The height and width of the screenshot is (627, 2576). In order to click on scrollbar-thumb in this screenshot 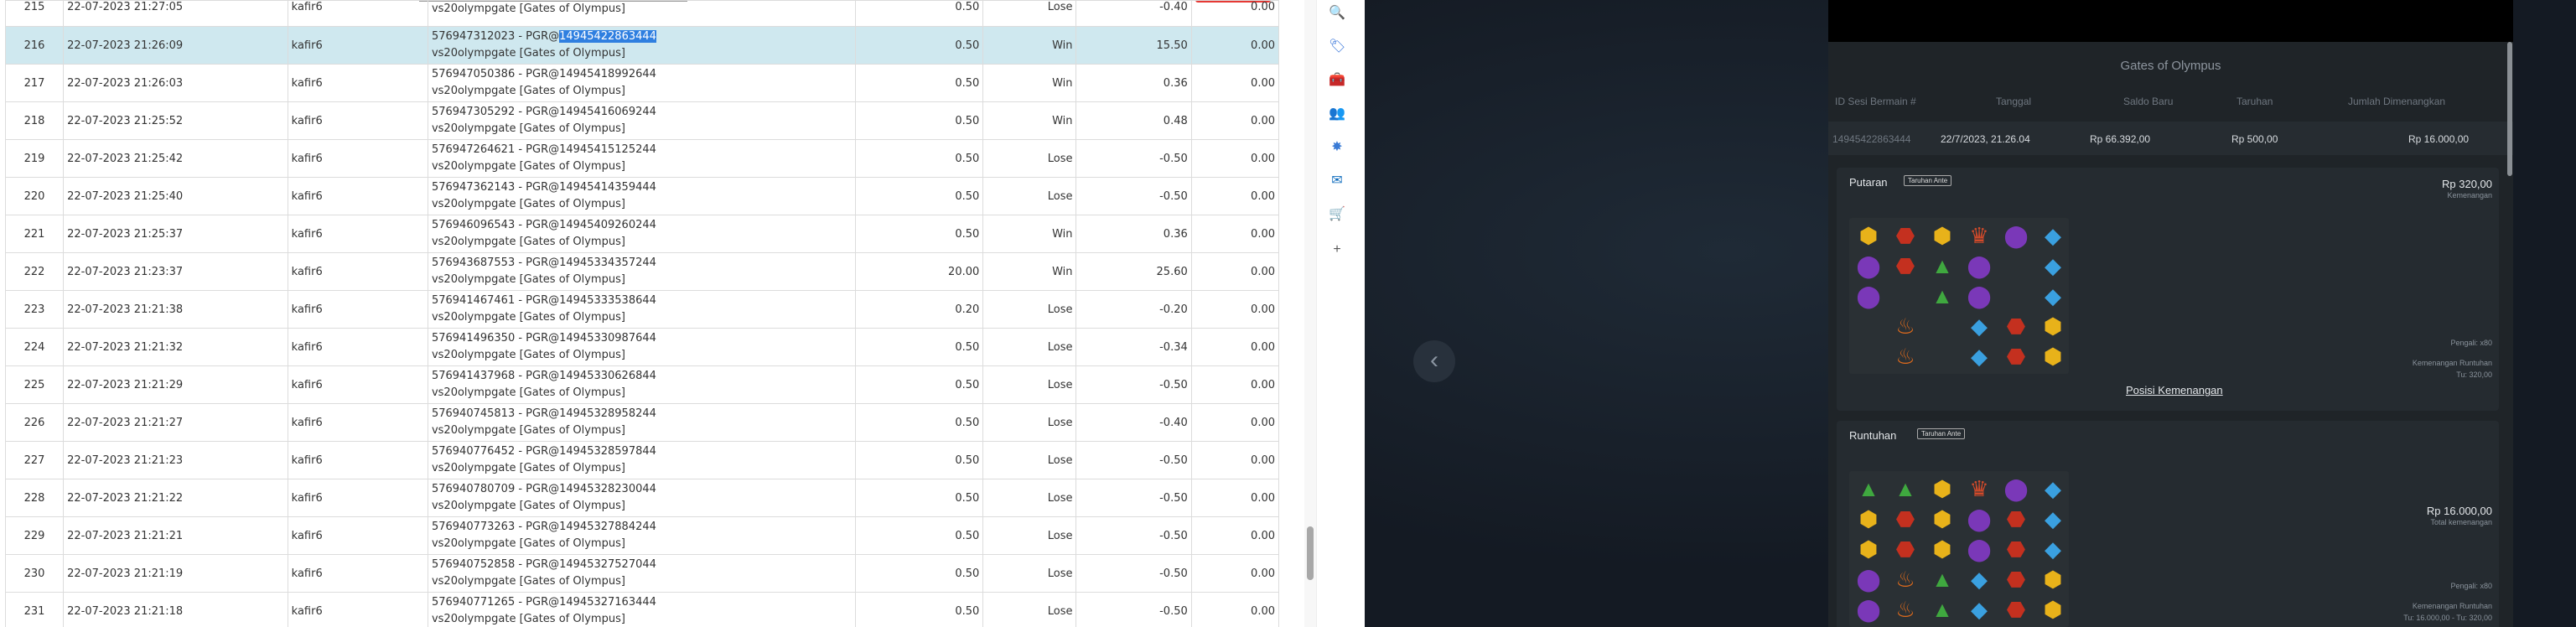, I will do `click(1310, 553)`.